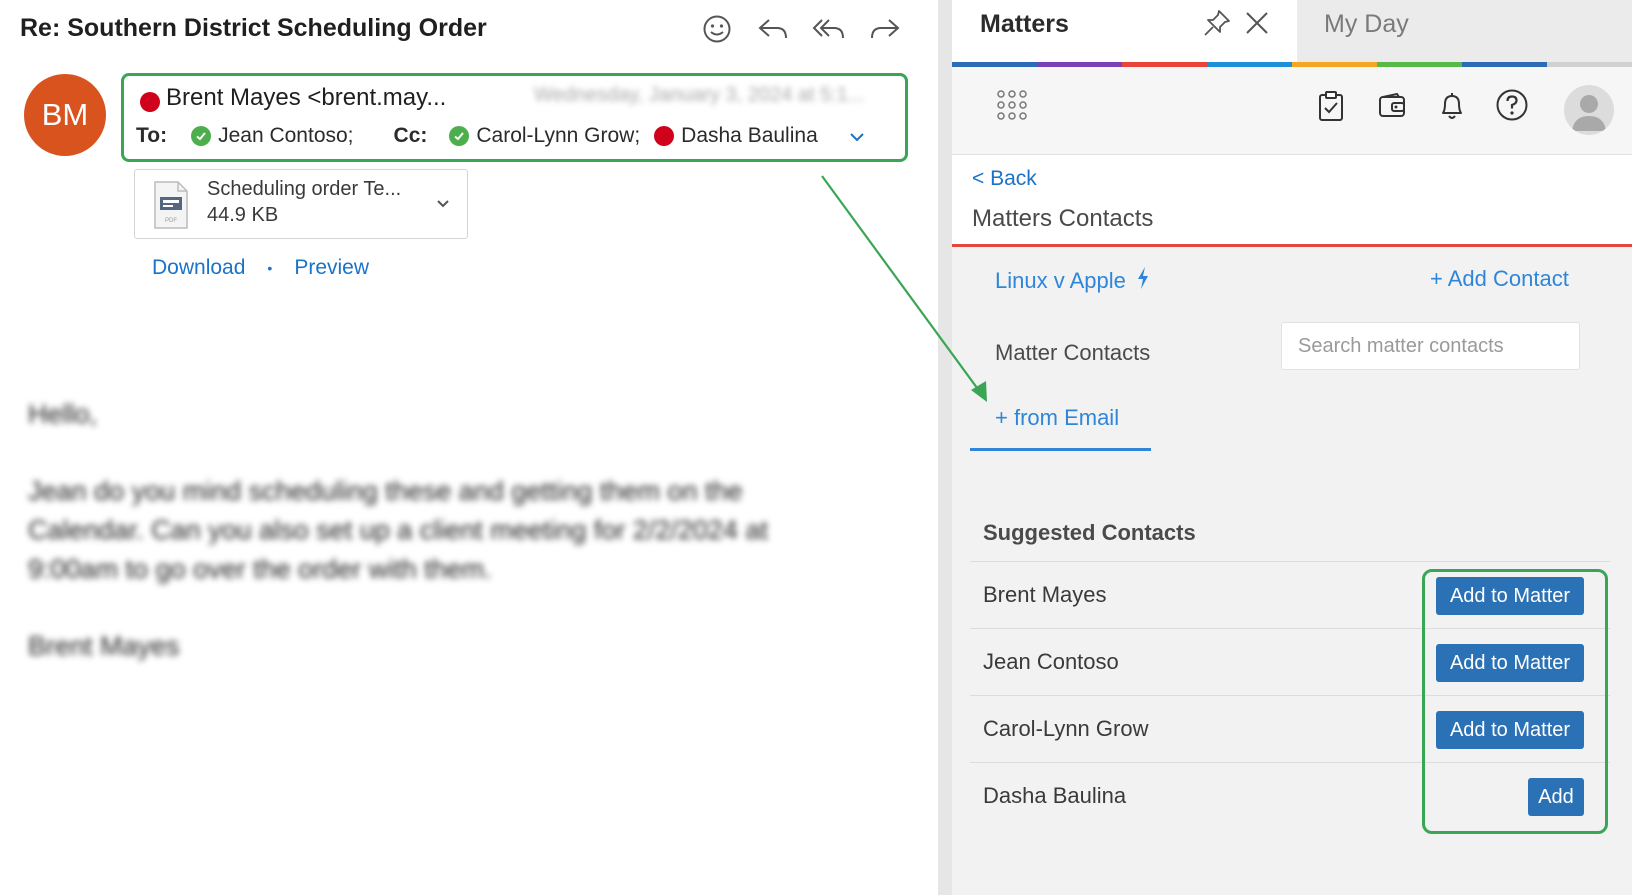 The height and width of the screenshot is (895, 1632). I want to click on lightning-icon, so click(1143, 281).